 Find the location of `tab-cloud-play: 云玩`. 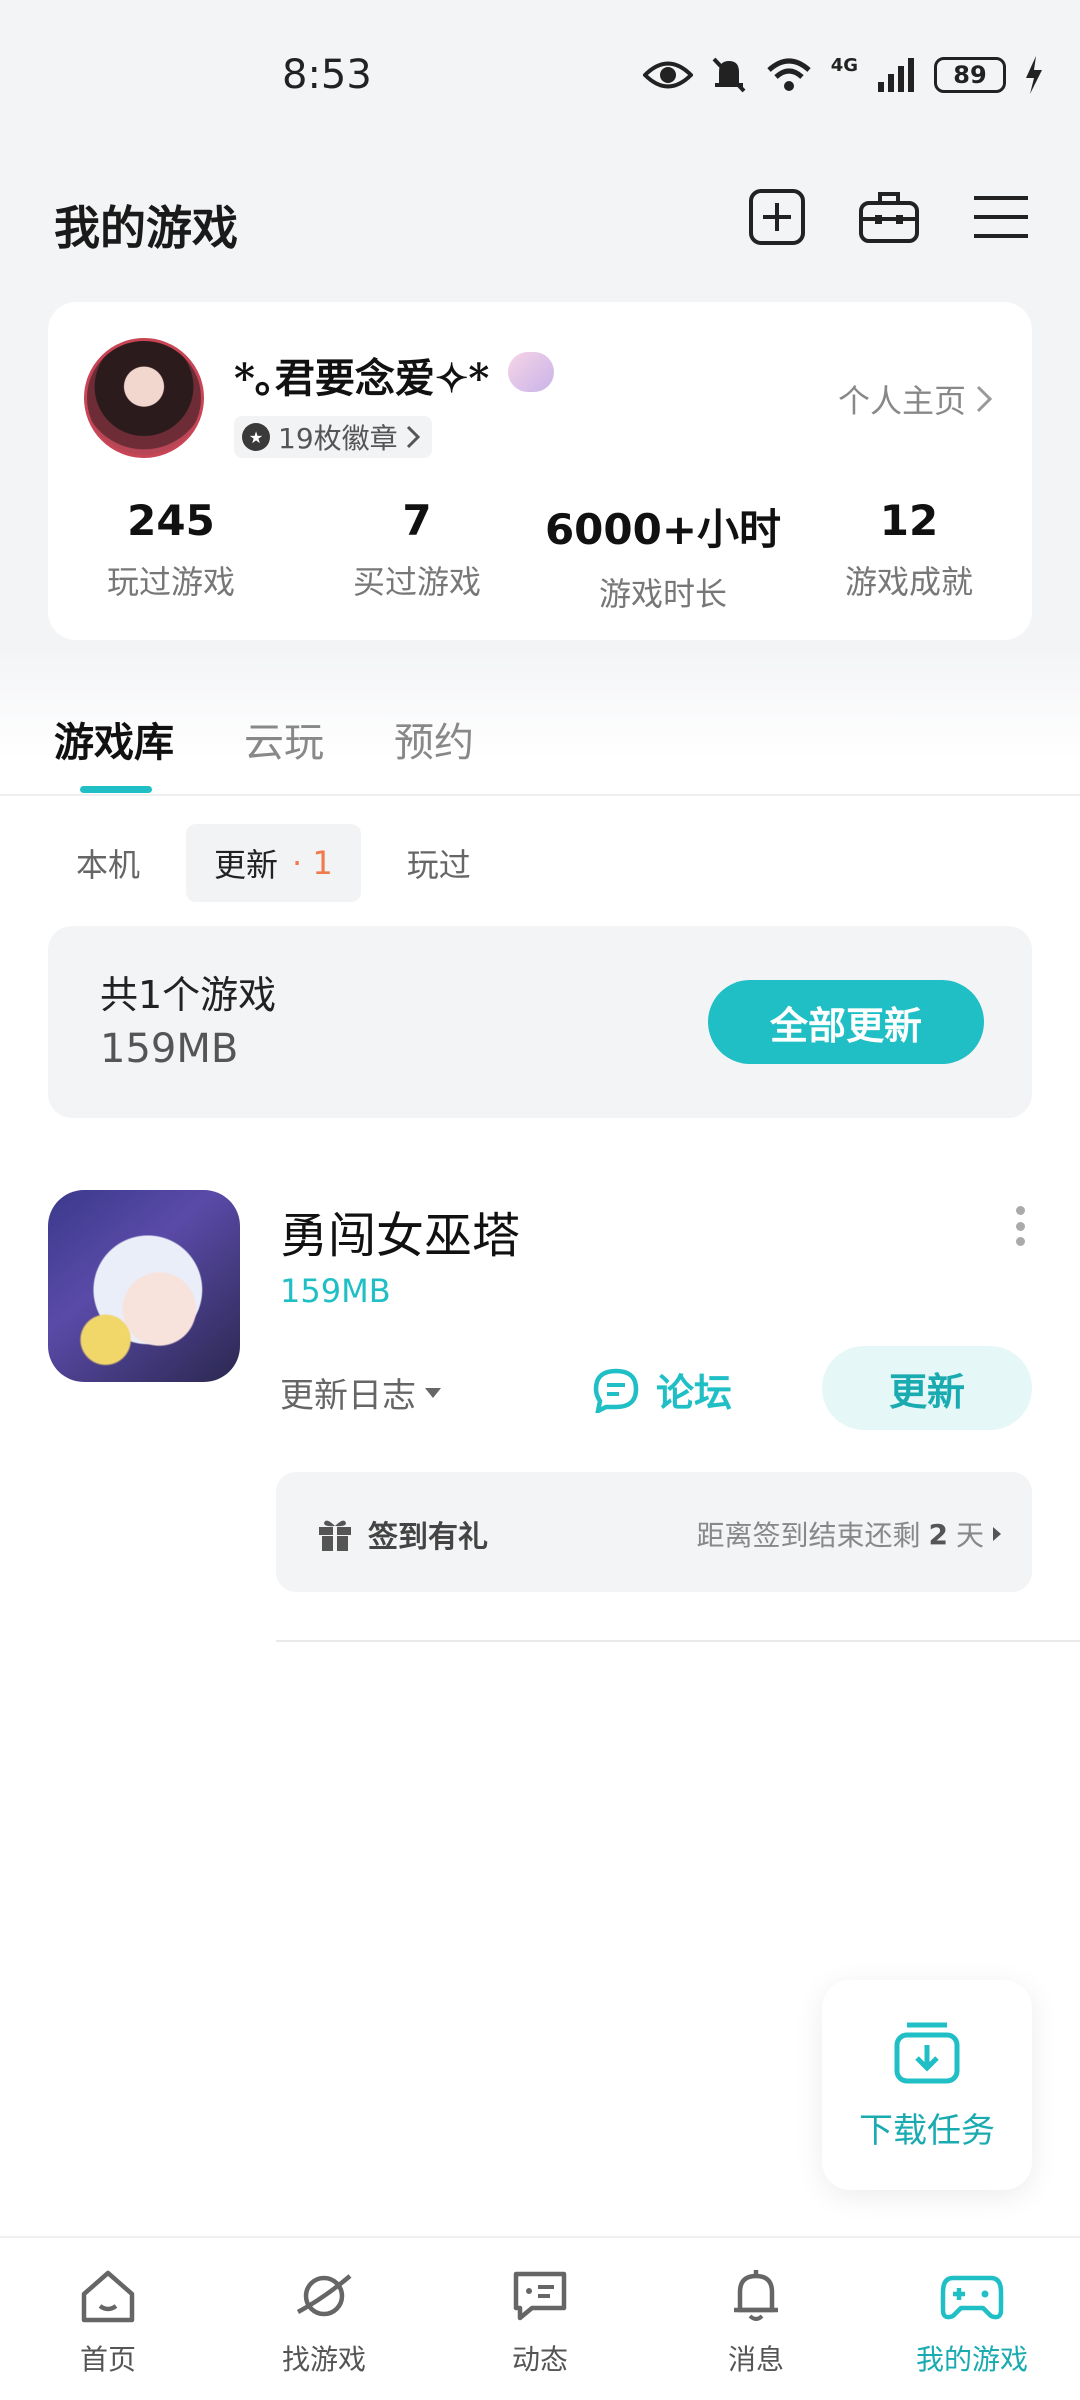

tab-cloud-play: 云玩 is located at coordinates (284, 739).